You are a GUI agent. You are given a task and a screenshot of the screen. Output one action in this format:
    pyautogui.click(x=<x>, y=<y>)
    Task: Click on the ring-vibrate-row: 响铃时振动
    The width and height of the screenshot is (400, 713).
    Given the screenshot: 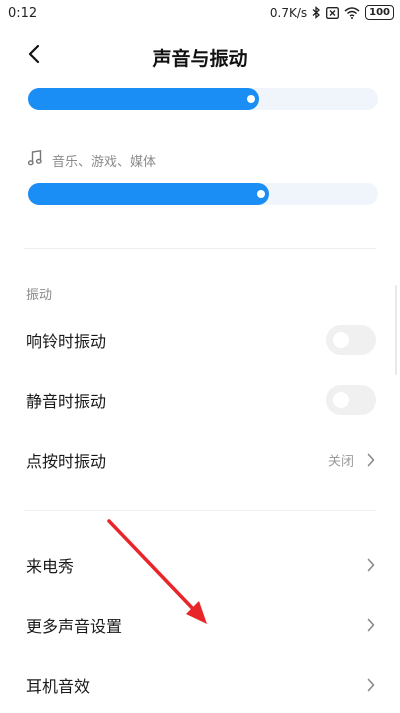 What is the action you would take?
    pyautogui.click(x=200, y=340)
    